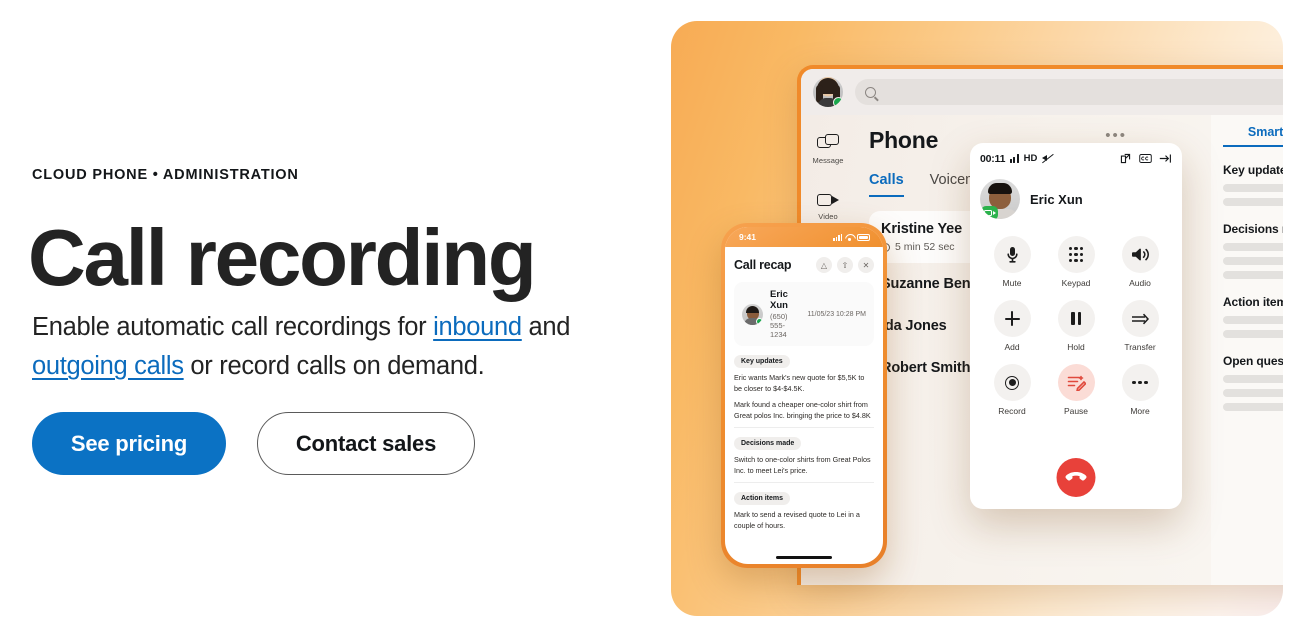 The width and height of the screenshot is (1301, 642). What do you see at coordinates (1012, 262) in the screenshot?
I see `control-mute: Mute` at bounding box center [1012, 262].